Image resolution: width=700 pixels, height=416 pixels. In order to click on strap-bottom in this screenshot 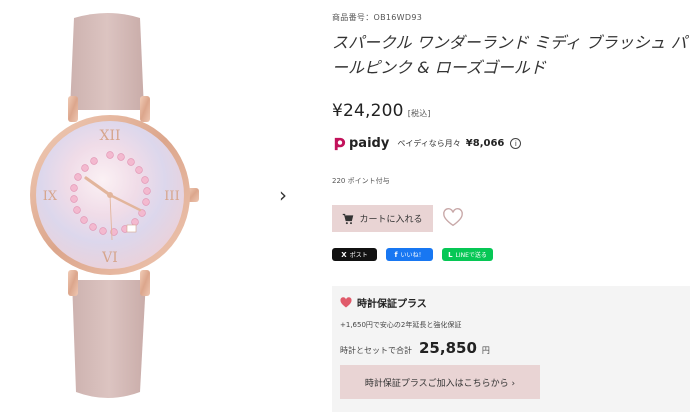, I will do `click(109, 339)`.